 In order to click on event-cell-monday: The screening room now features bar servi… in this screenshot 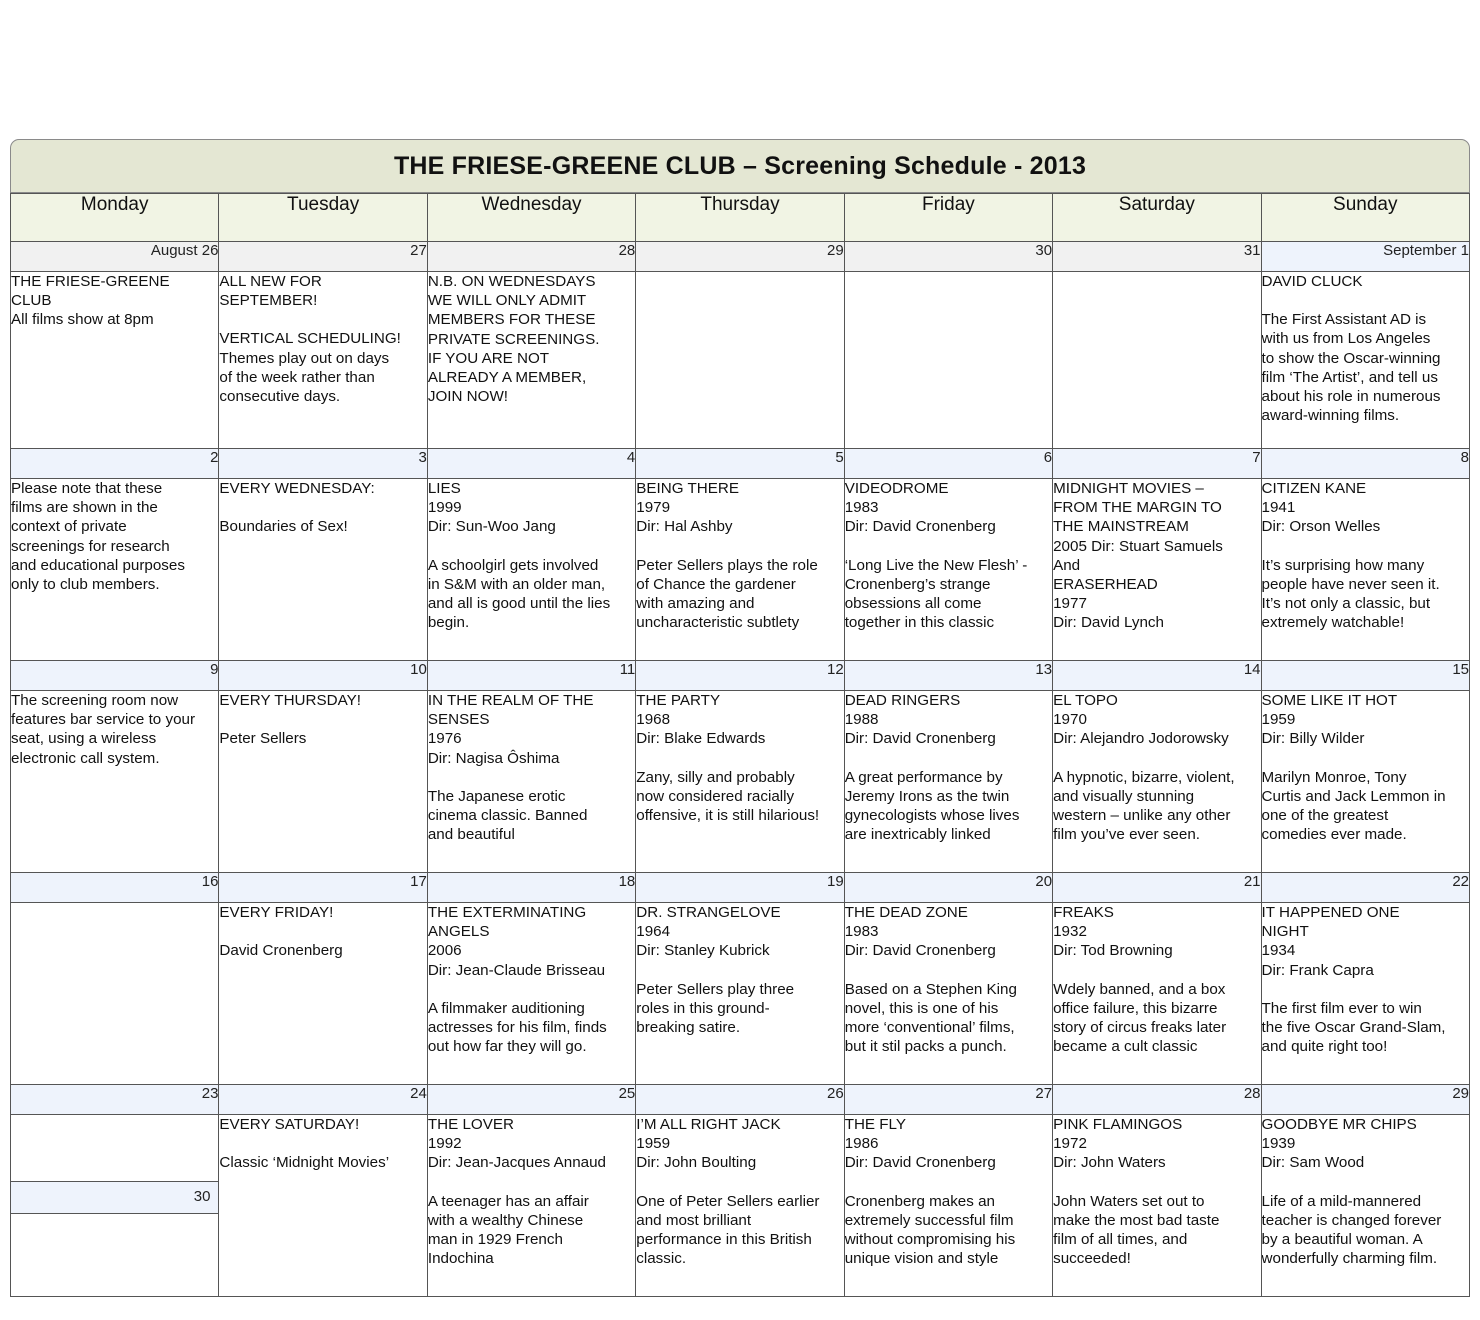, I will do `click(114, 781)`.